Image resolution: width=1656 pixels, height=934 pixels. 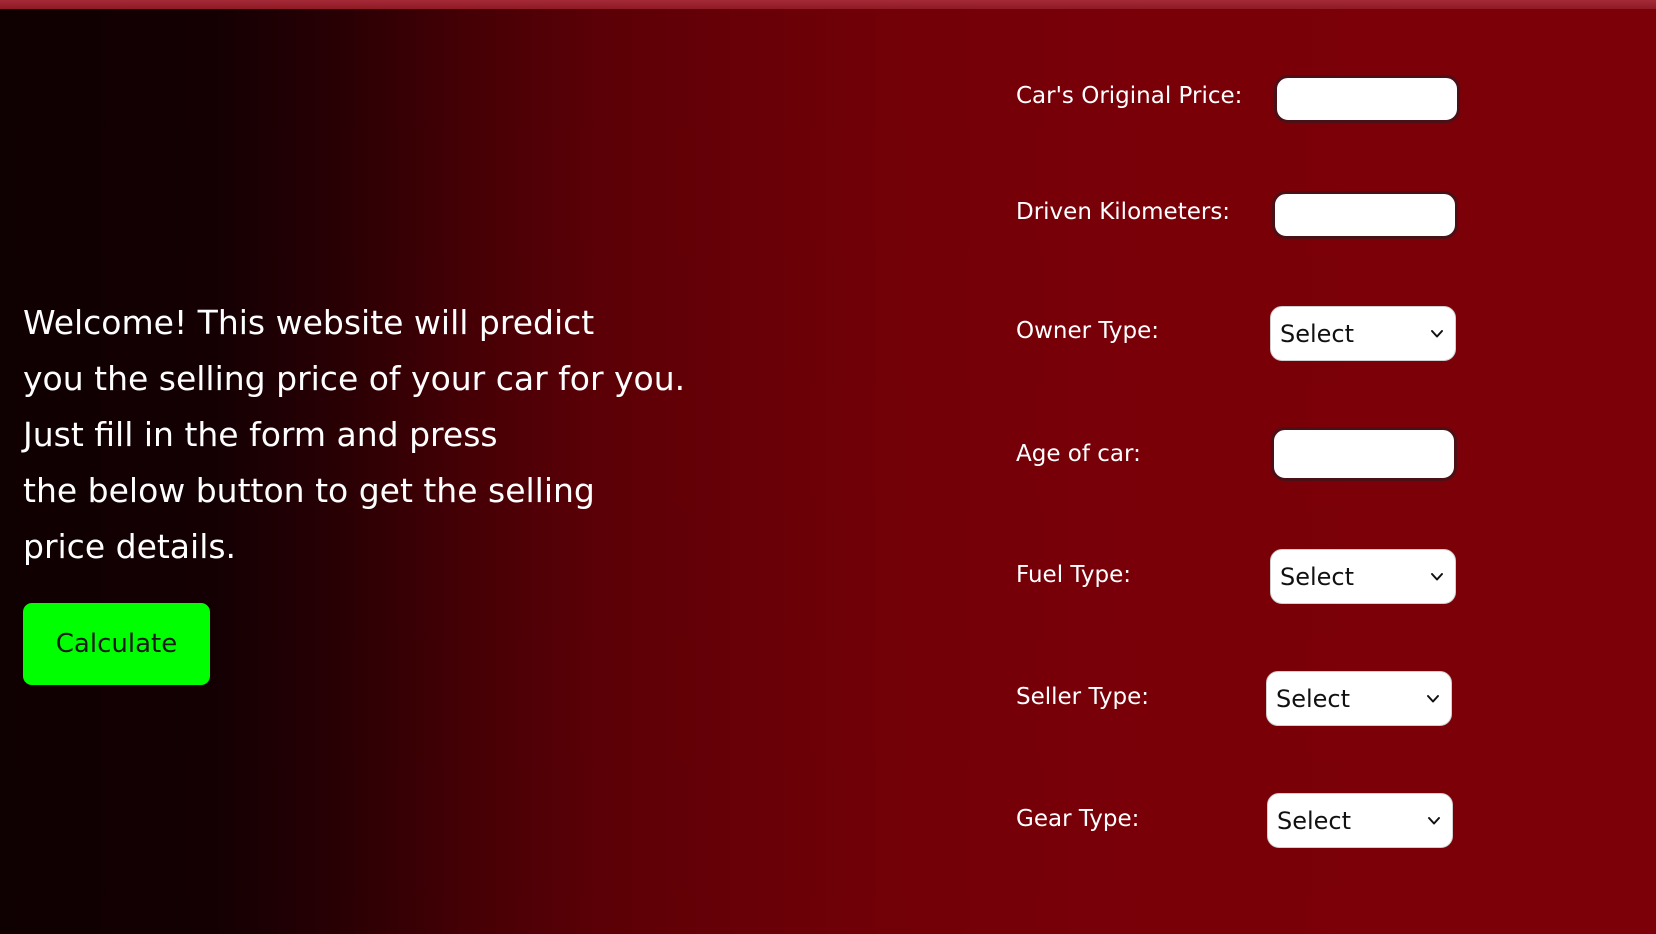 What do you see at coordinates (309, 490) in the screenshot?
I see `intro-line: the below button to get the selling` at bounding box center [309, 490].